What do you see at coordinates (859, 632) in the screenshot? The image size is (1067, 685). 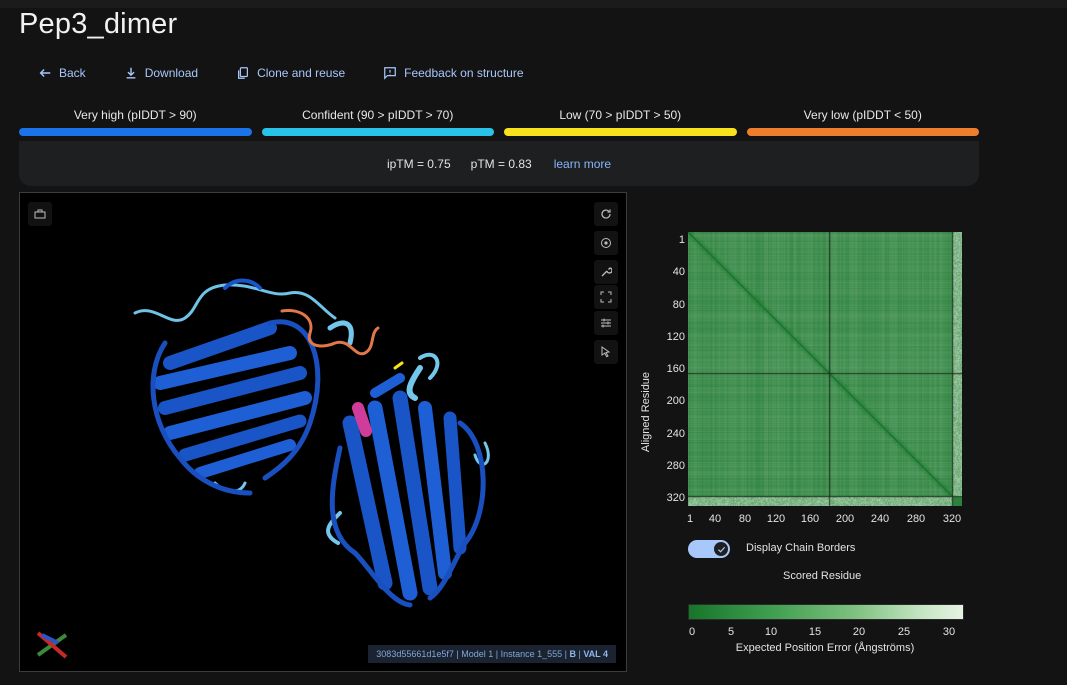 I see `colorbar-tick: 20` at bounding box center [859, 632].